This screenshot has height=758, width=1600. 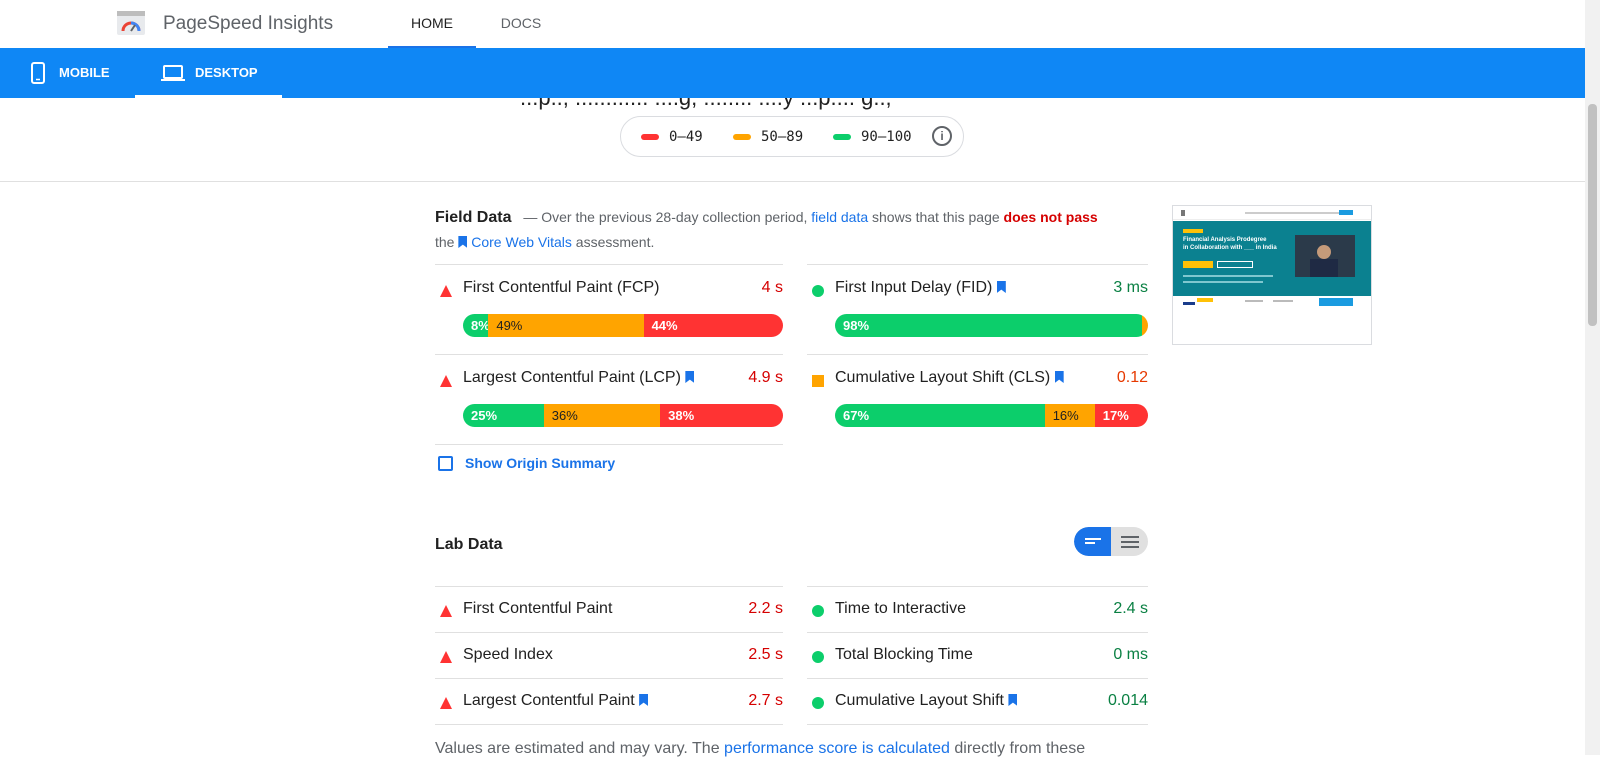 What do you see at coordinates (1223, 282) in the screenshot?
I see `thumb-text-line` at bounding box center [1223, 282].